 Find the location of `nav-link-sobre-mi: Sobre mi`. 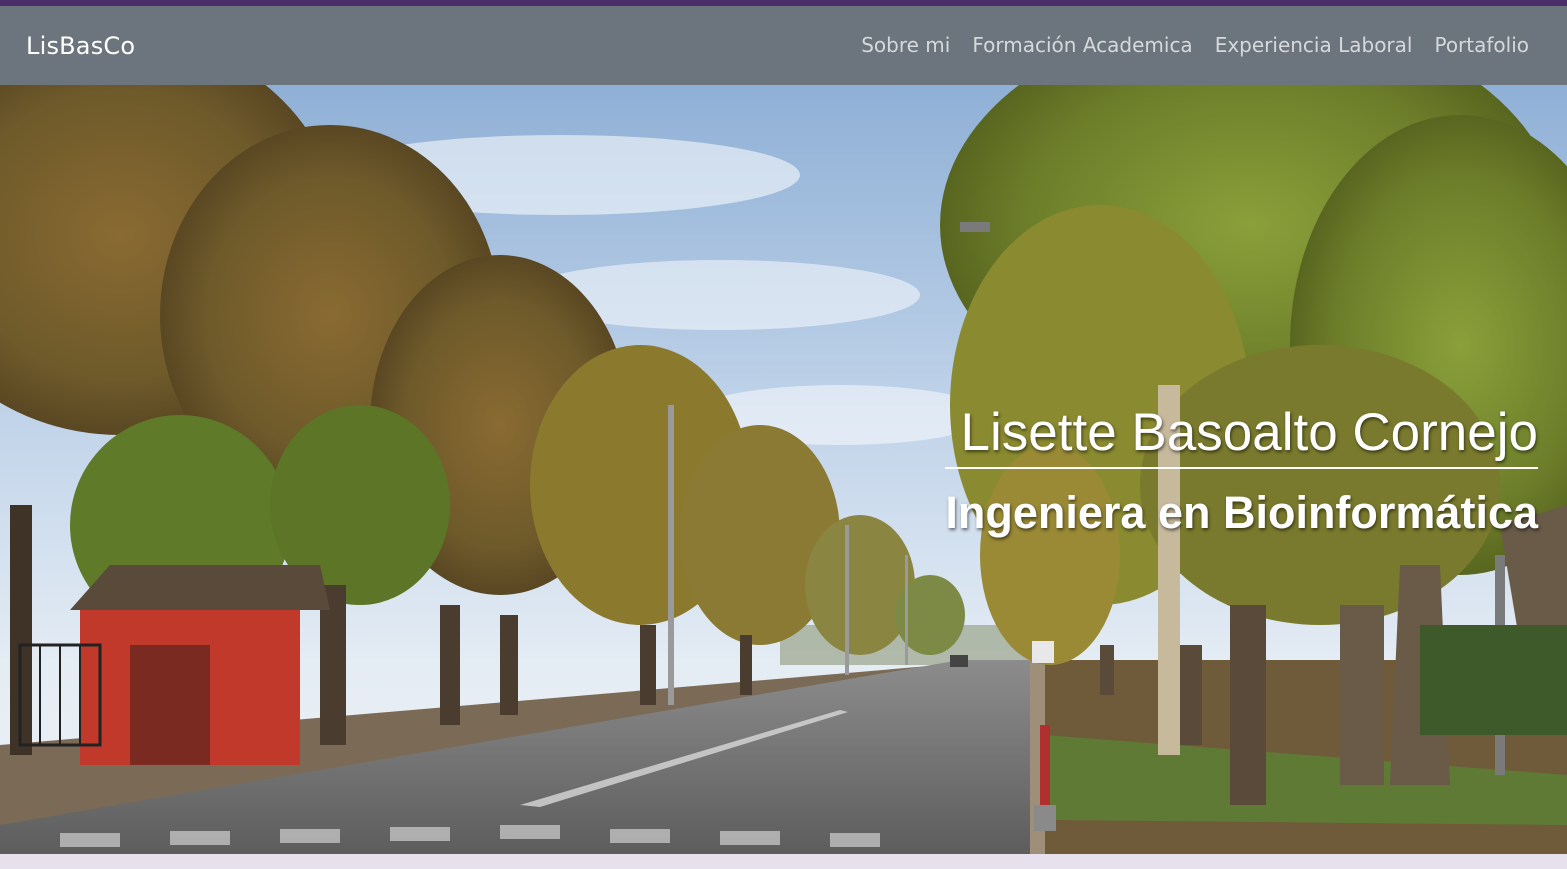

nav-link-sobre-mi: Sobre mi is located at coordinates (905, 45).